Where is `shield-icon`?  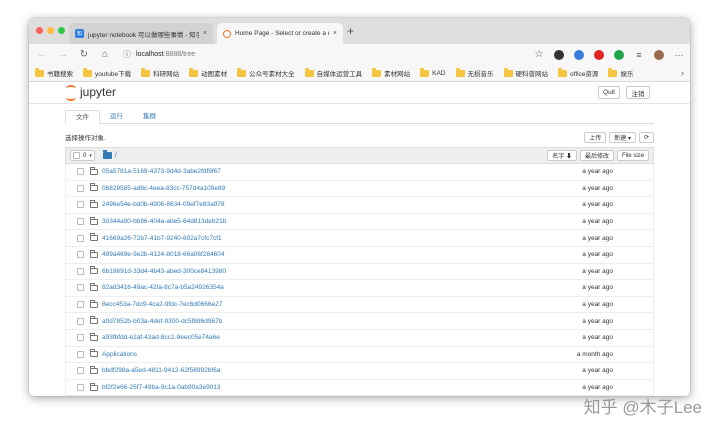
shield-icon is located at coordinates (579, 54).